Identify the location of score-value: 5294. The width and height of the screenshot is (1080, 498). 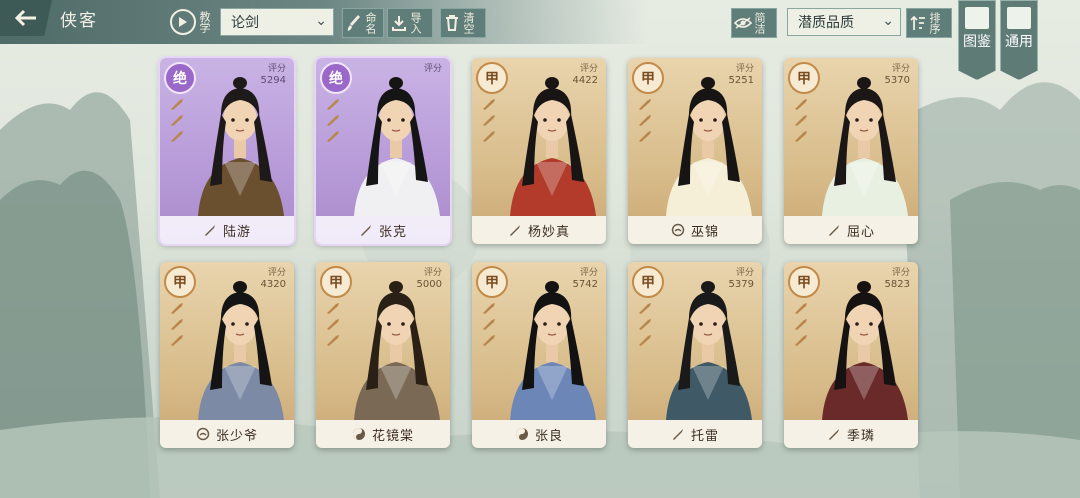
(273, 80).